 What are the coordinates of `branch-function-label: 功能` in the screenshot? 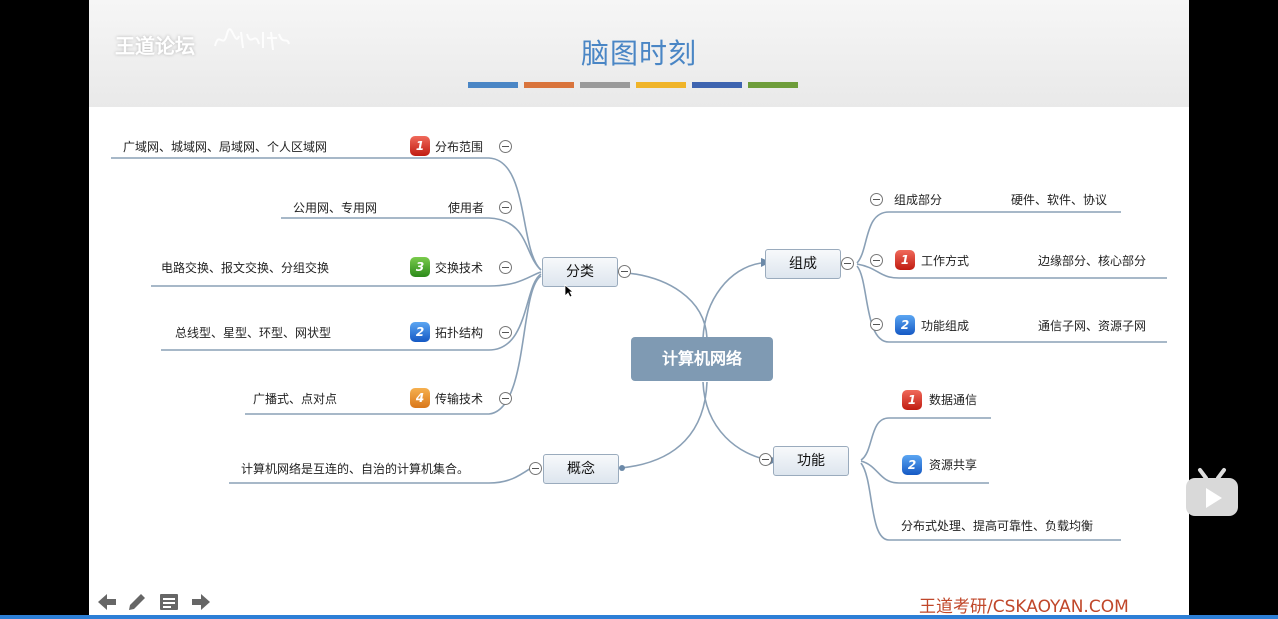 It's located at (811, 461).